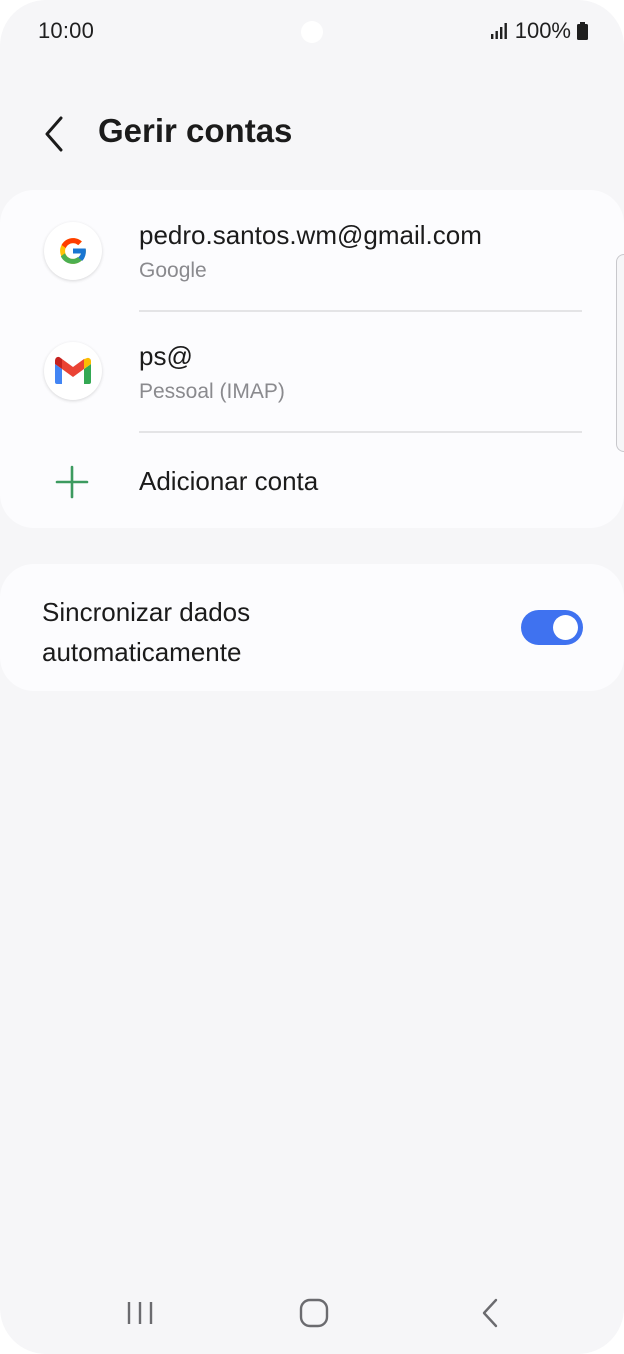 This screenshot has width=624, height=1354. I want to click on sync-label: Sincronizar dados automaticamente, so click(146, 632).